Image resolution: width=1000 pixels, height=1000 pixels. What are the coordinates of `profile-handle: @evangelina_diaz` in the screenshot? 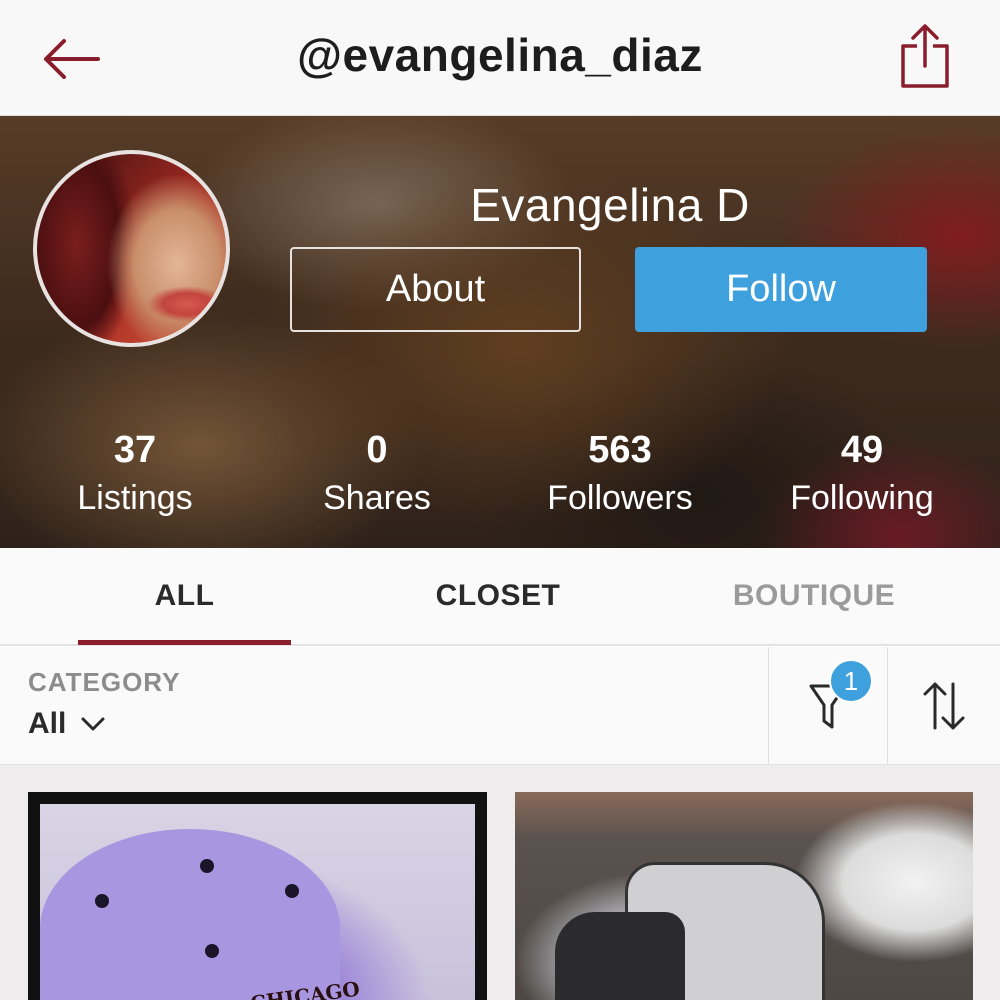 It's located at (500, 55).